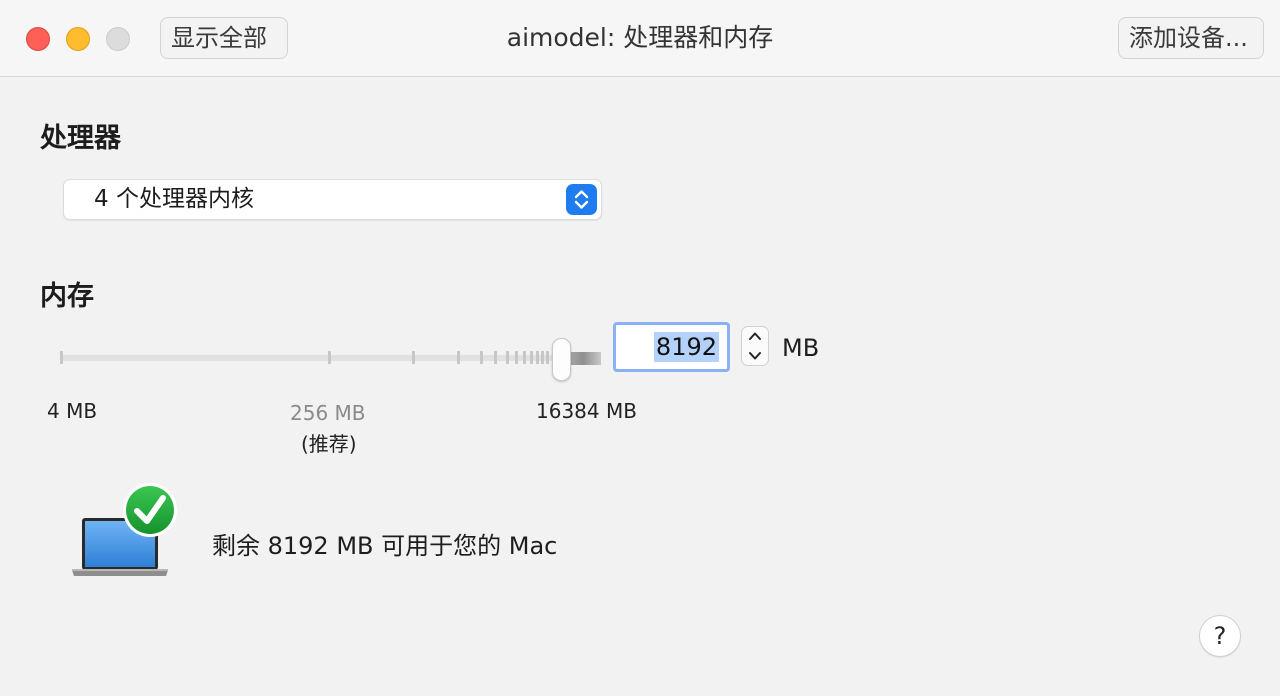 The width and height of the screenshot is (1280, 696). I want to click on stepper-down-icon, so click(755, 355).